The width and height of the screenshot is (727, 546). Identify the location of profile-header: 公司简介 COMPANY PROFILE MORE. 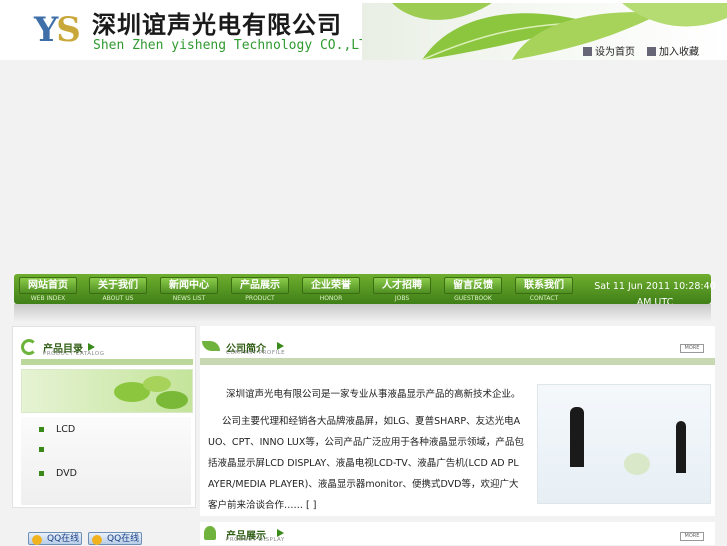
(457, 344).